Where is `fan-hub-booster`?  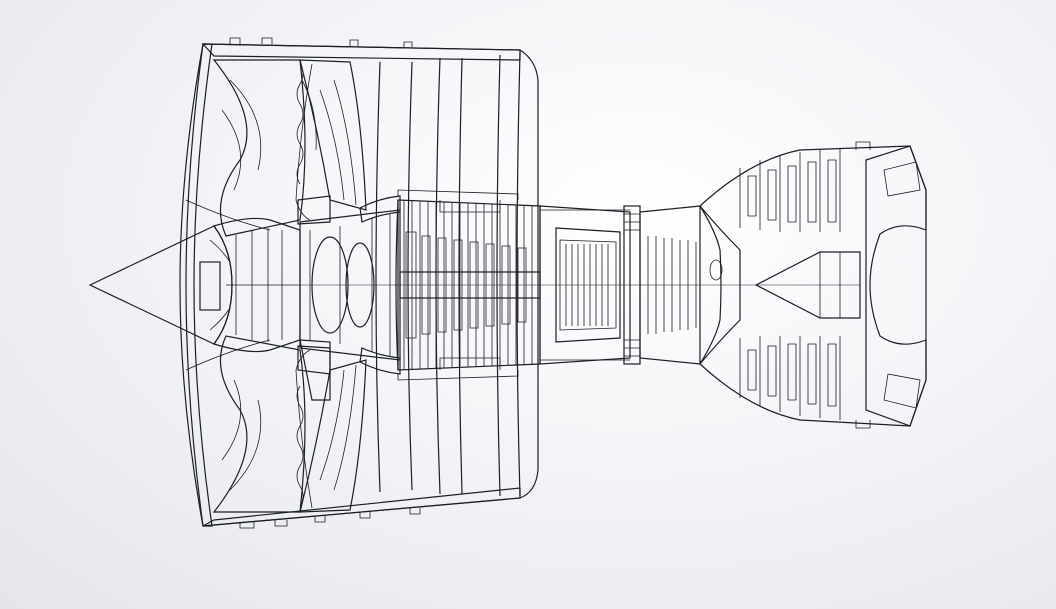
fan-hub-booster is located at coordinates (349, 298).